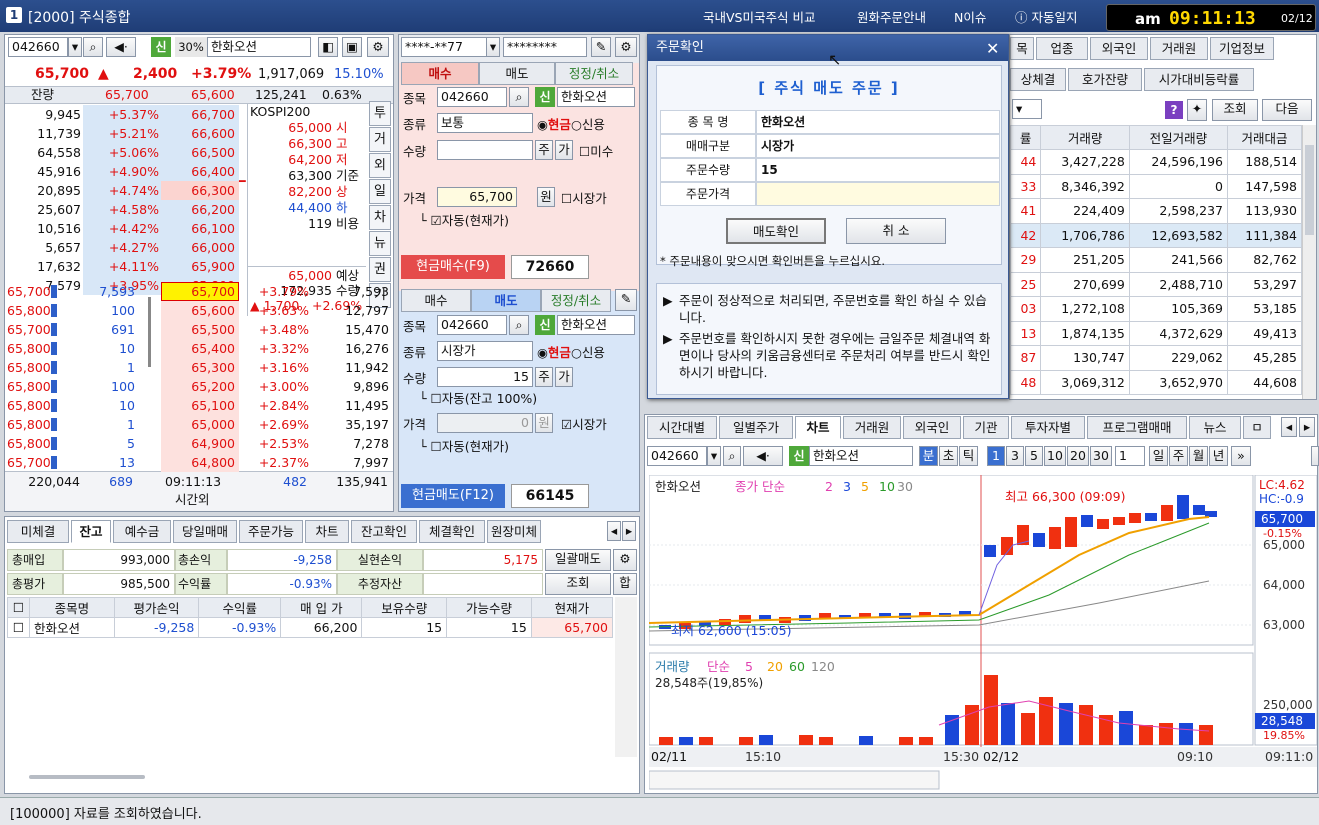 Image resolution: width=1319 pixels, height=825 pixels. Describe the element at coordinates (986, 427) in the screenshot. I see `chart-tab-5: 기관` at that location.